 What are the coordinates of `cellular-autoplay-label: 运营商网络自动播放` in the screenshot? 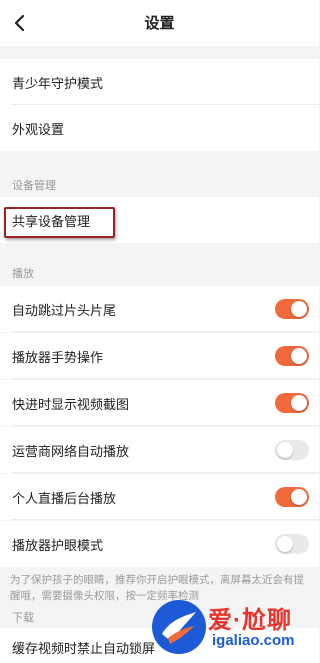 It's located at (71, 451).